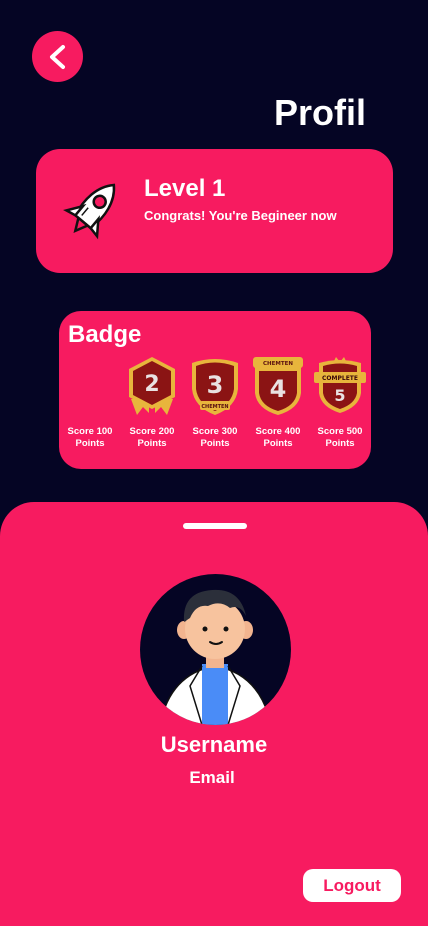 This screenshot has width=428, height=926. Describe the element at coordinates (215, 526) in the screenshot. I see `sheet-handle` at that location.